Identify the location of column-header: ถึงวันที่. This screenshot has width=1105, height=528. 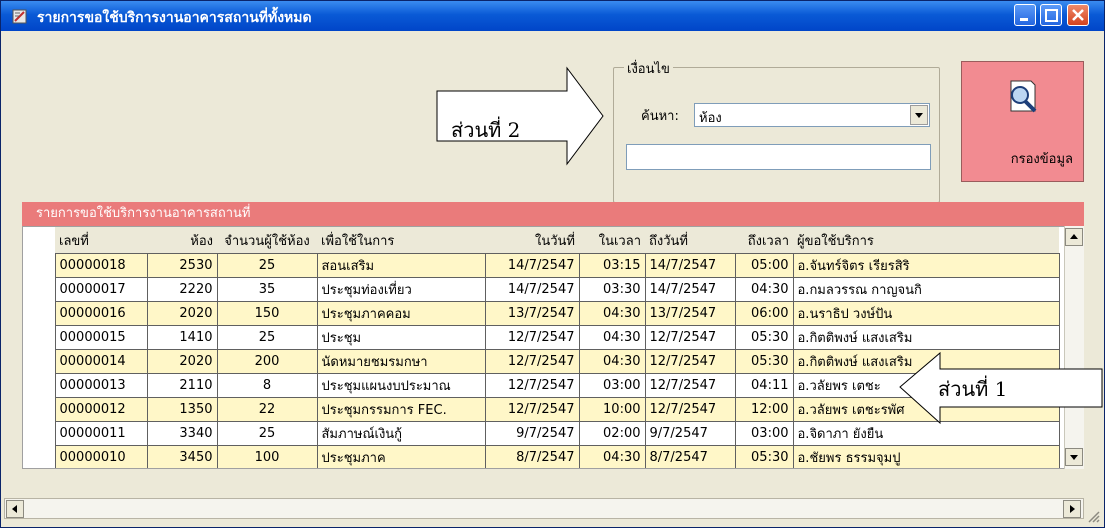
(690, 240).